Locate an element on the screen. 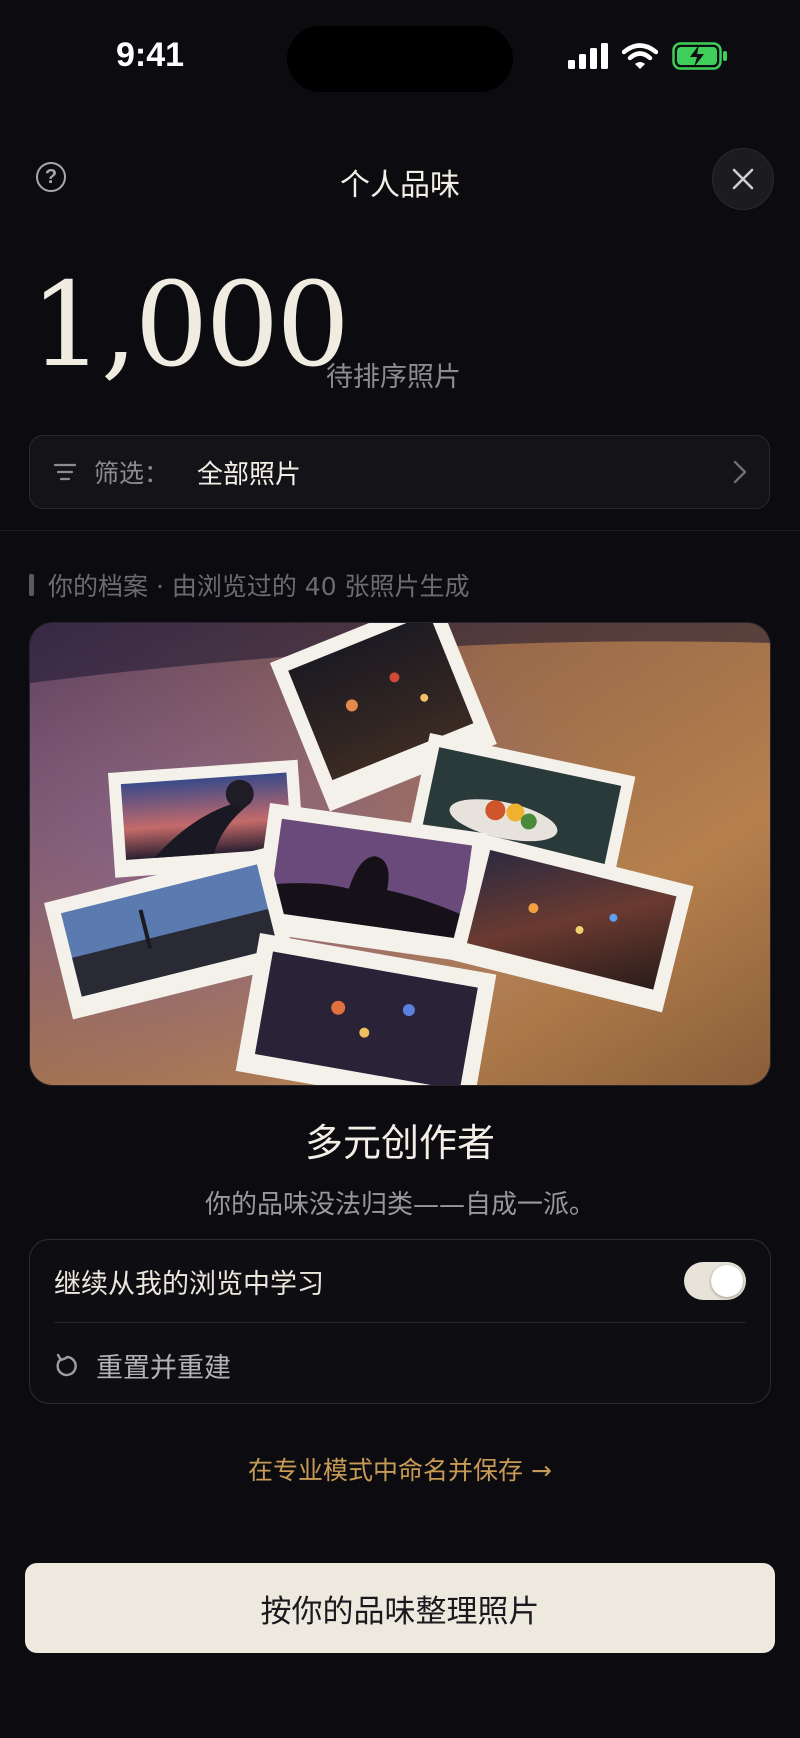 This screenshot has width=800, height=1738. close-icon is located at coordinates (743, 179).